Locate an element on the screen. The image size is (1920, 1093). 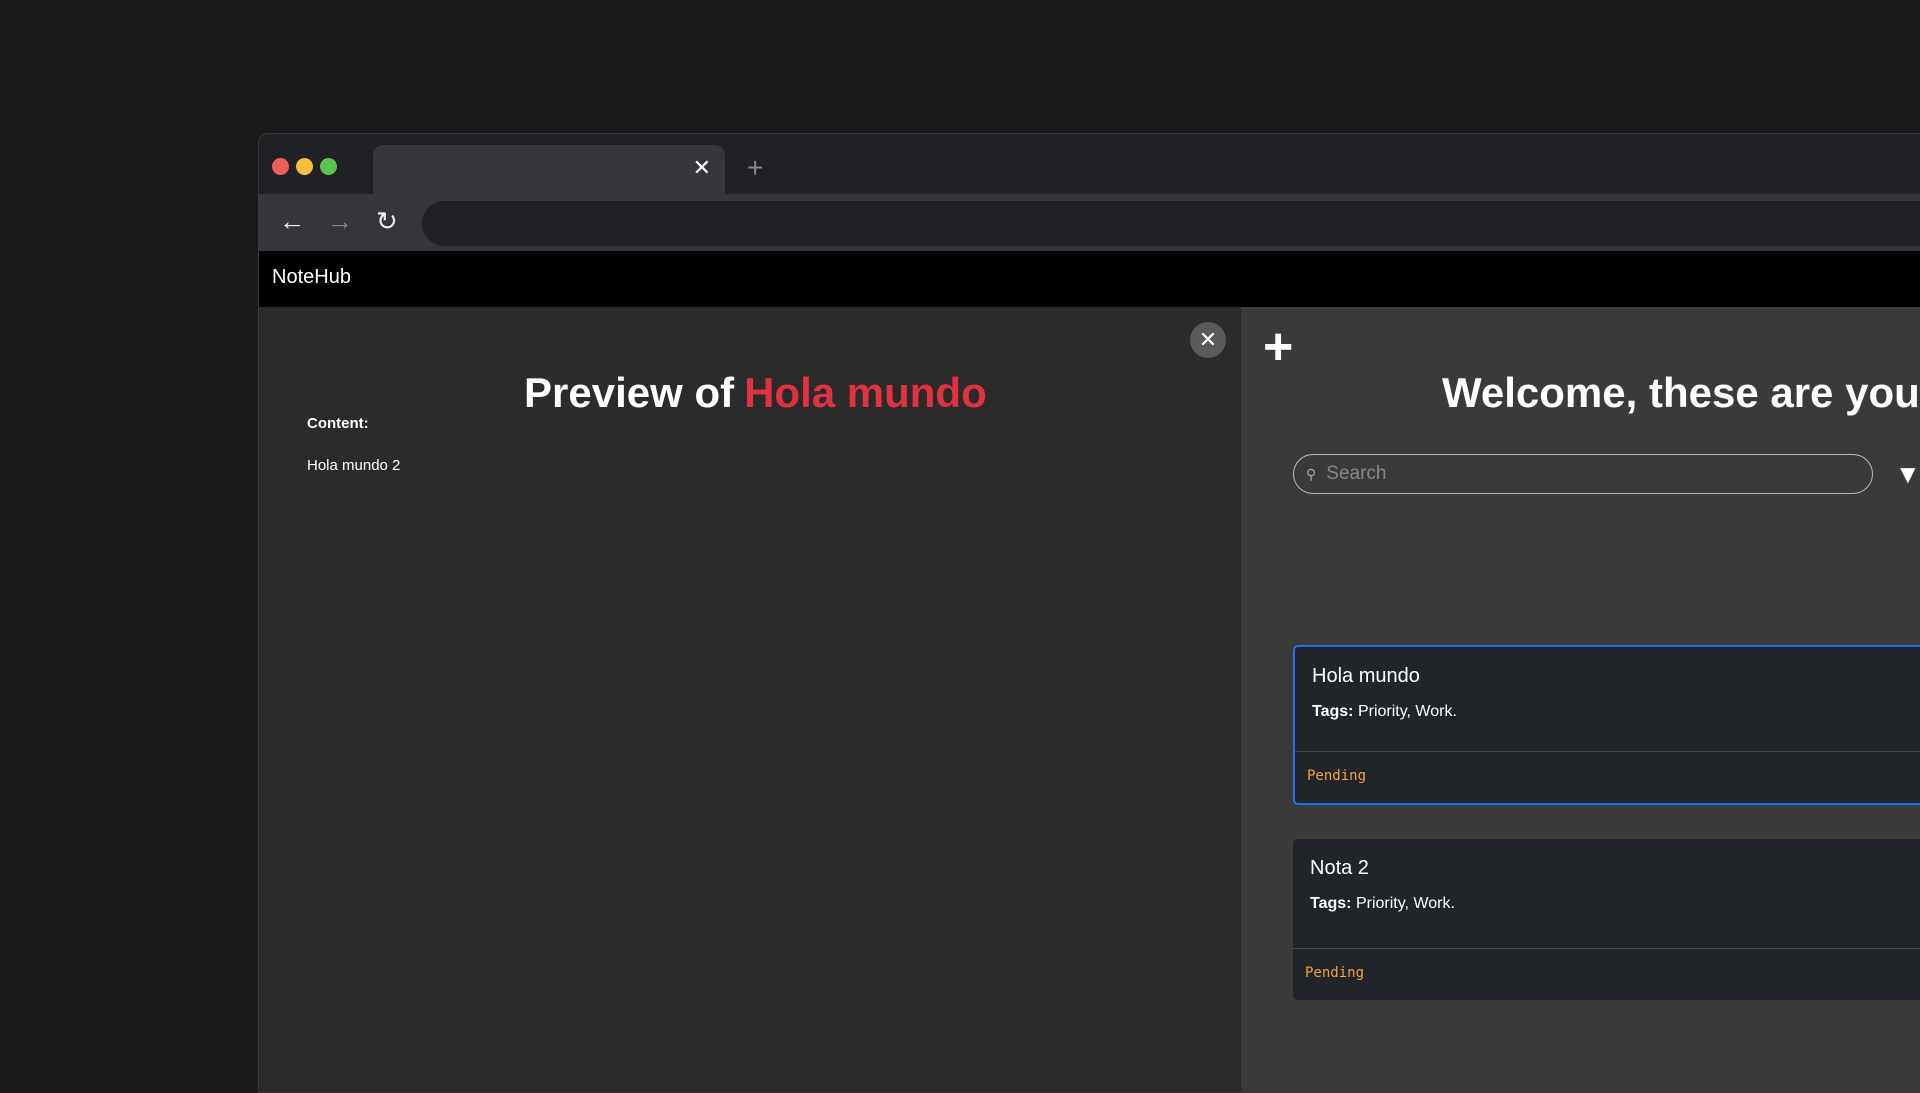
maximize-window-button is located at coordinates (328, 166).